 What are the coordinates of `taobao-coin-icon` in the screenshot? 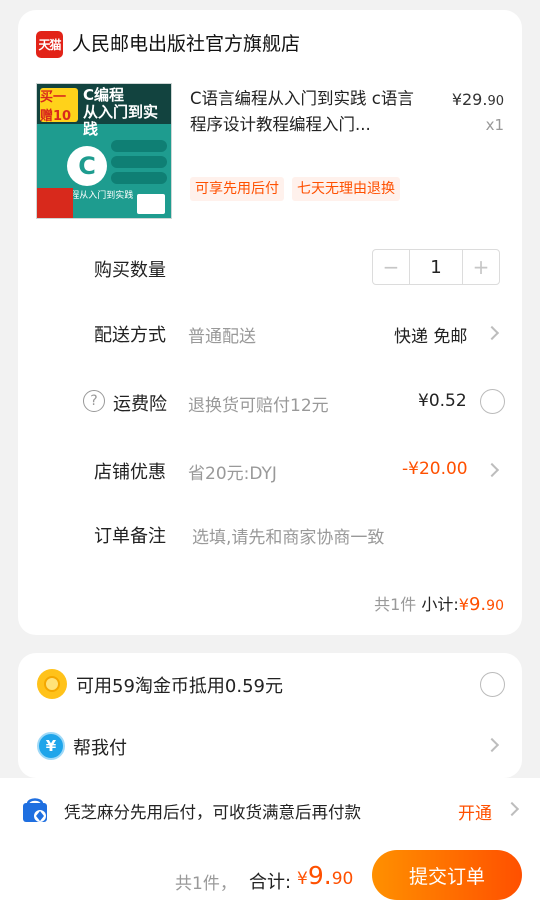 It's located at (52, 684).